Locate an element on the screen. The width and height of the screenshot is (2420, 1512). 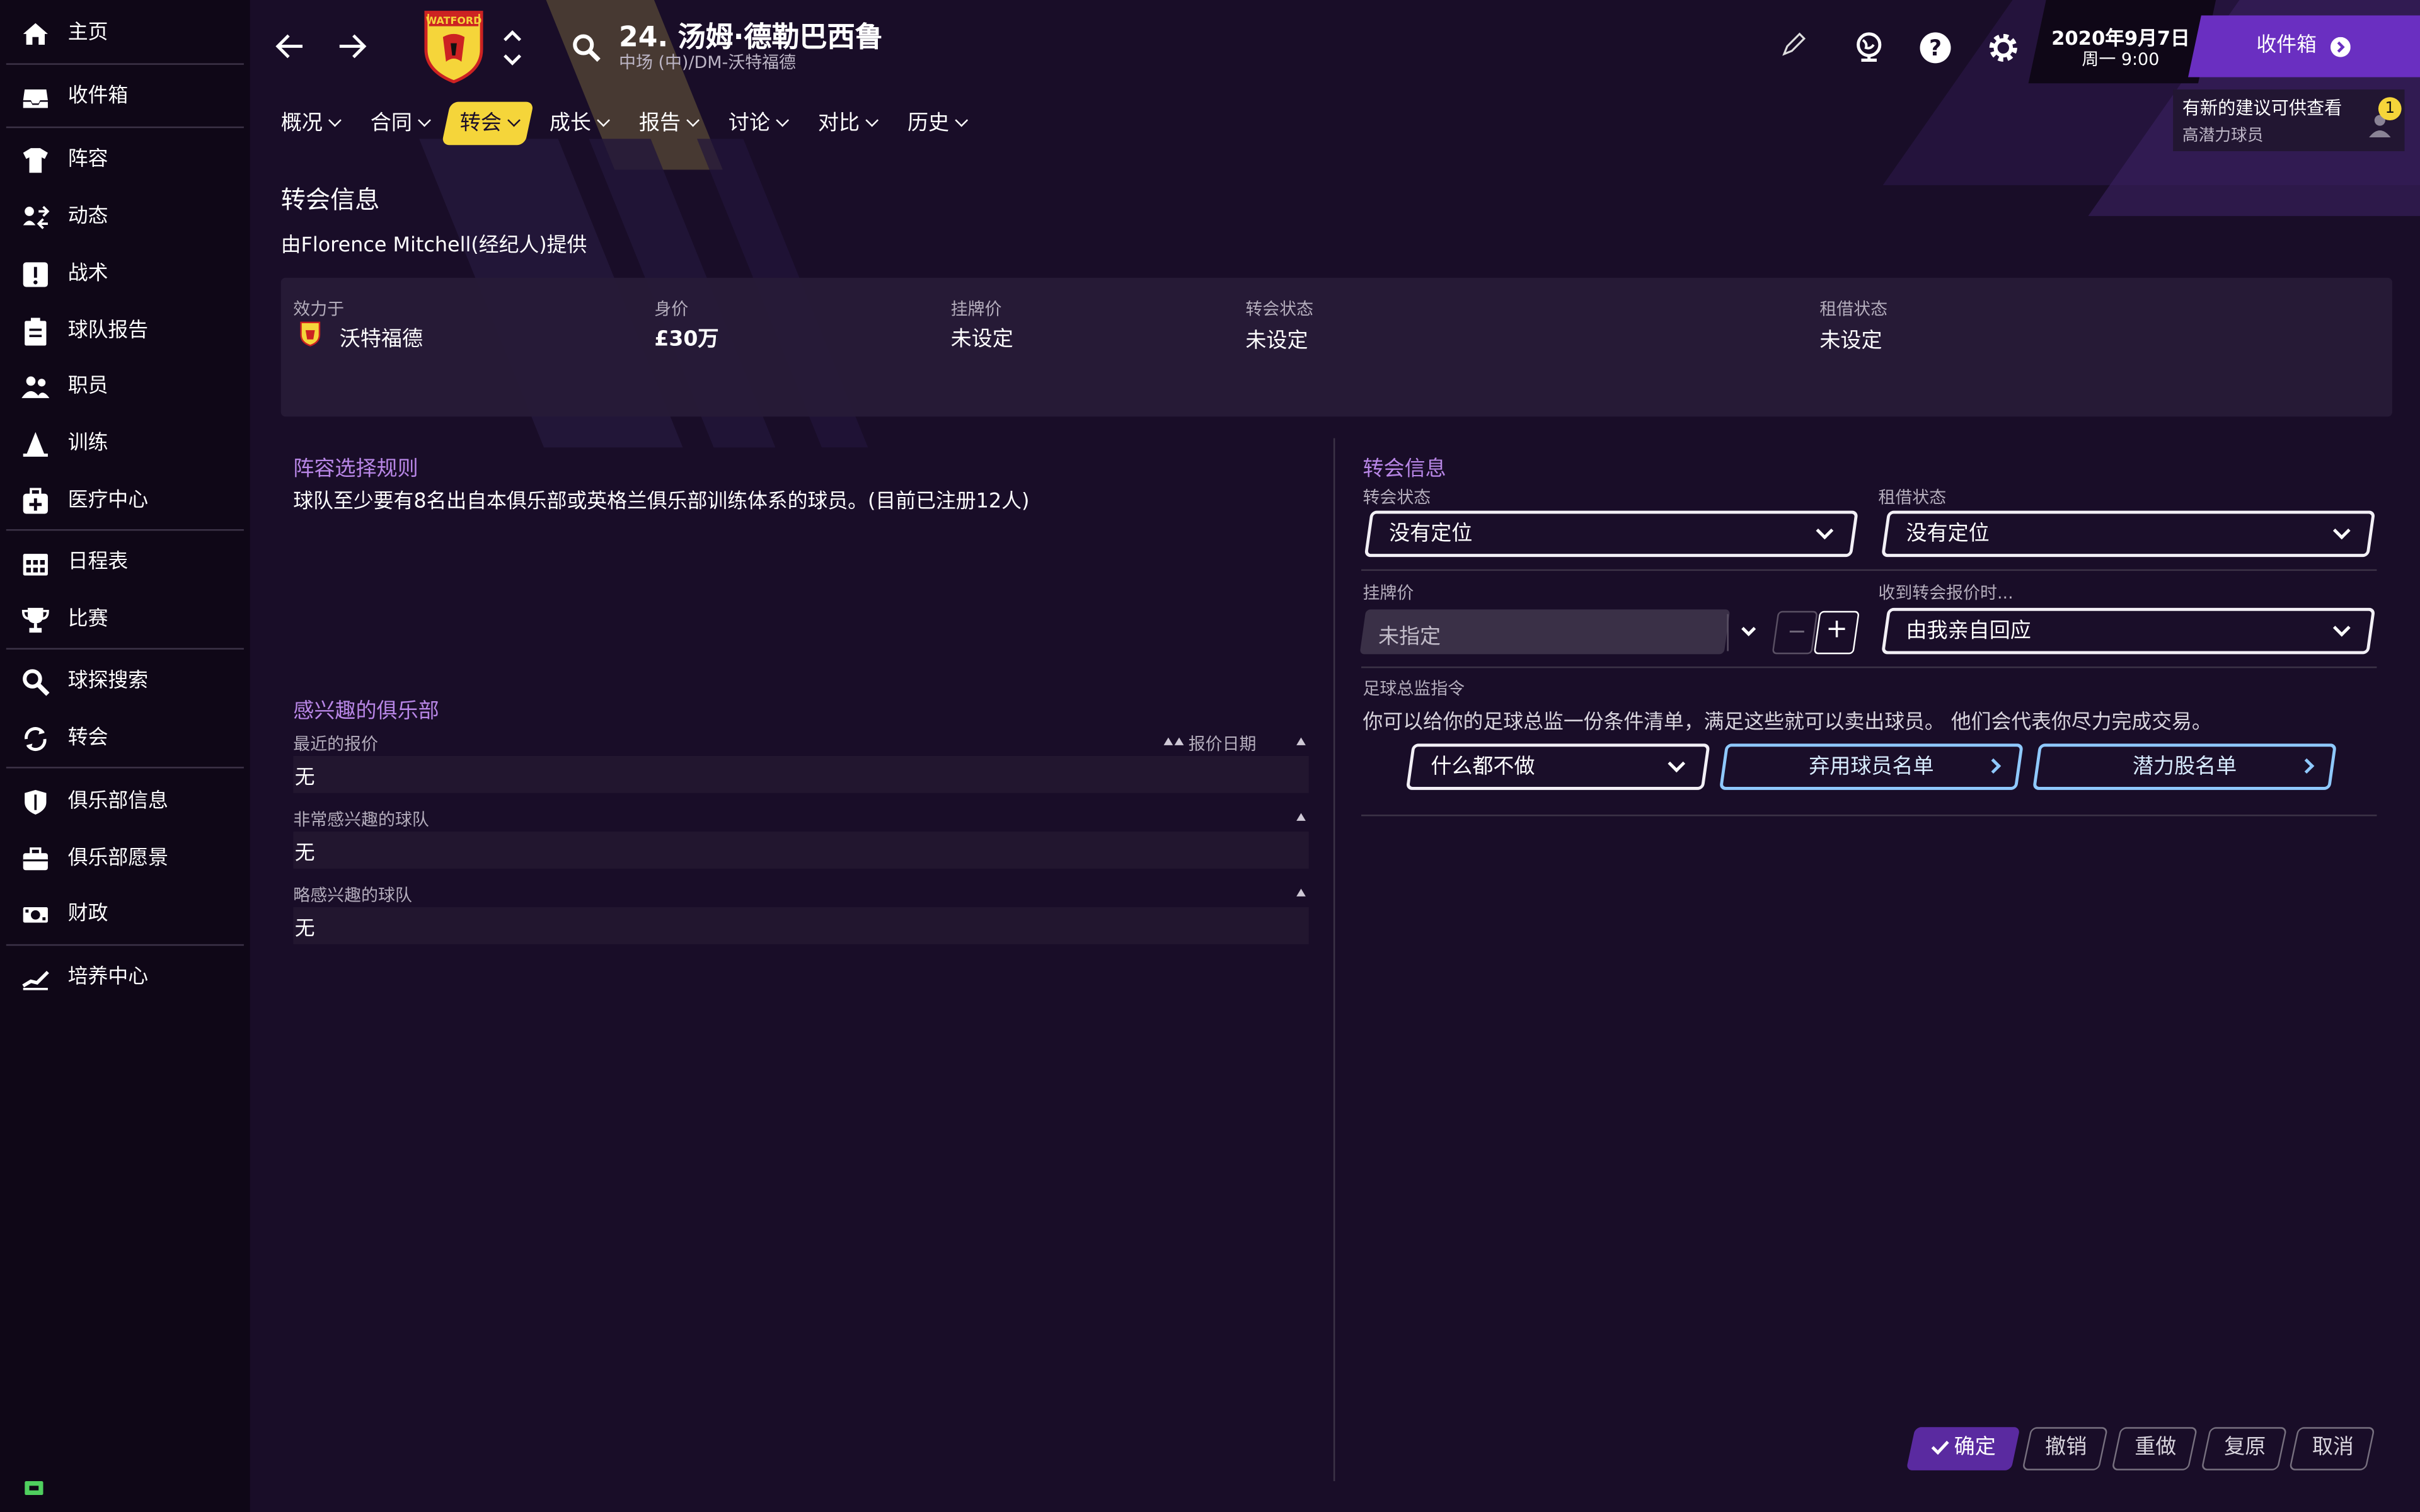
sidebar-item-staff: 职员 is located at coordinates (125, 387).